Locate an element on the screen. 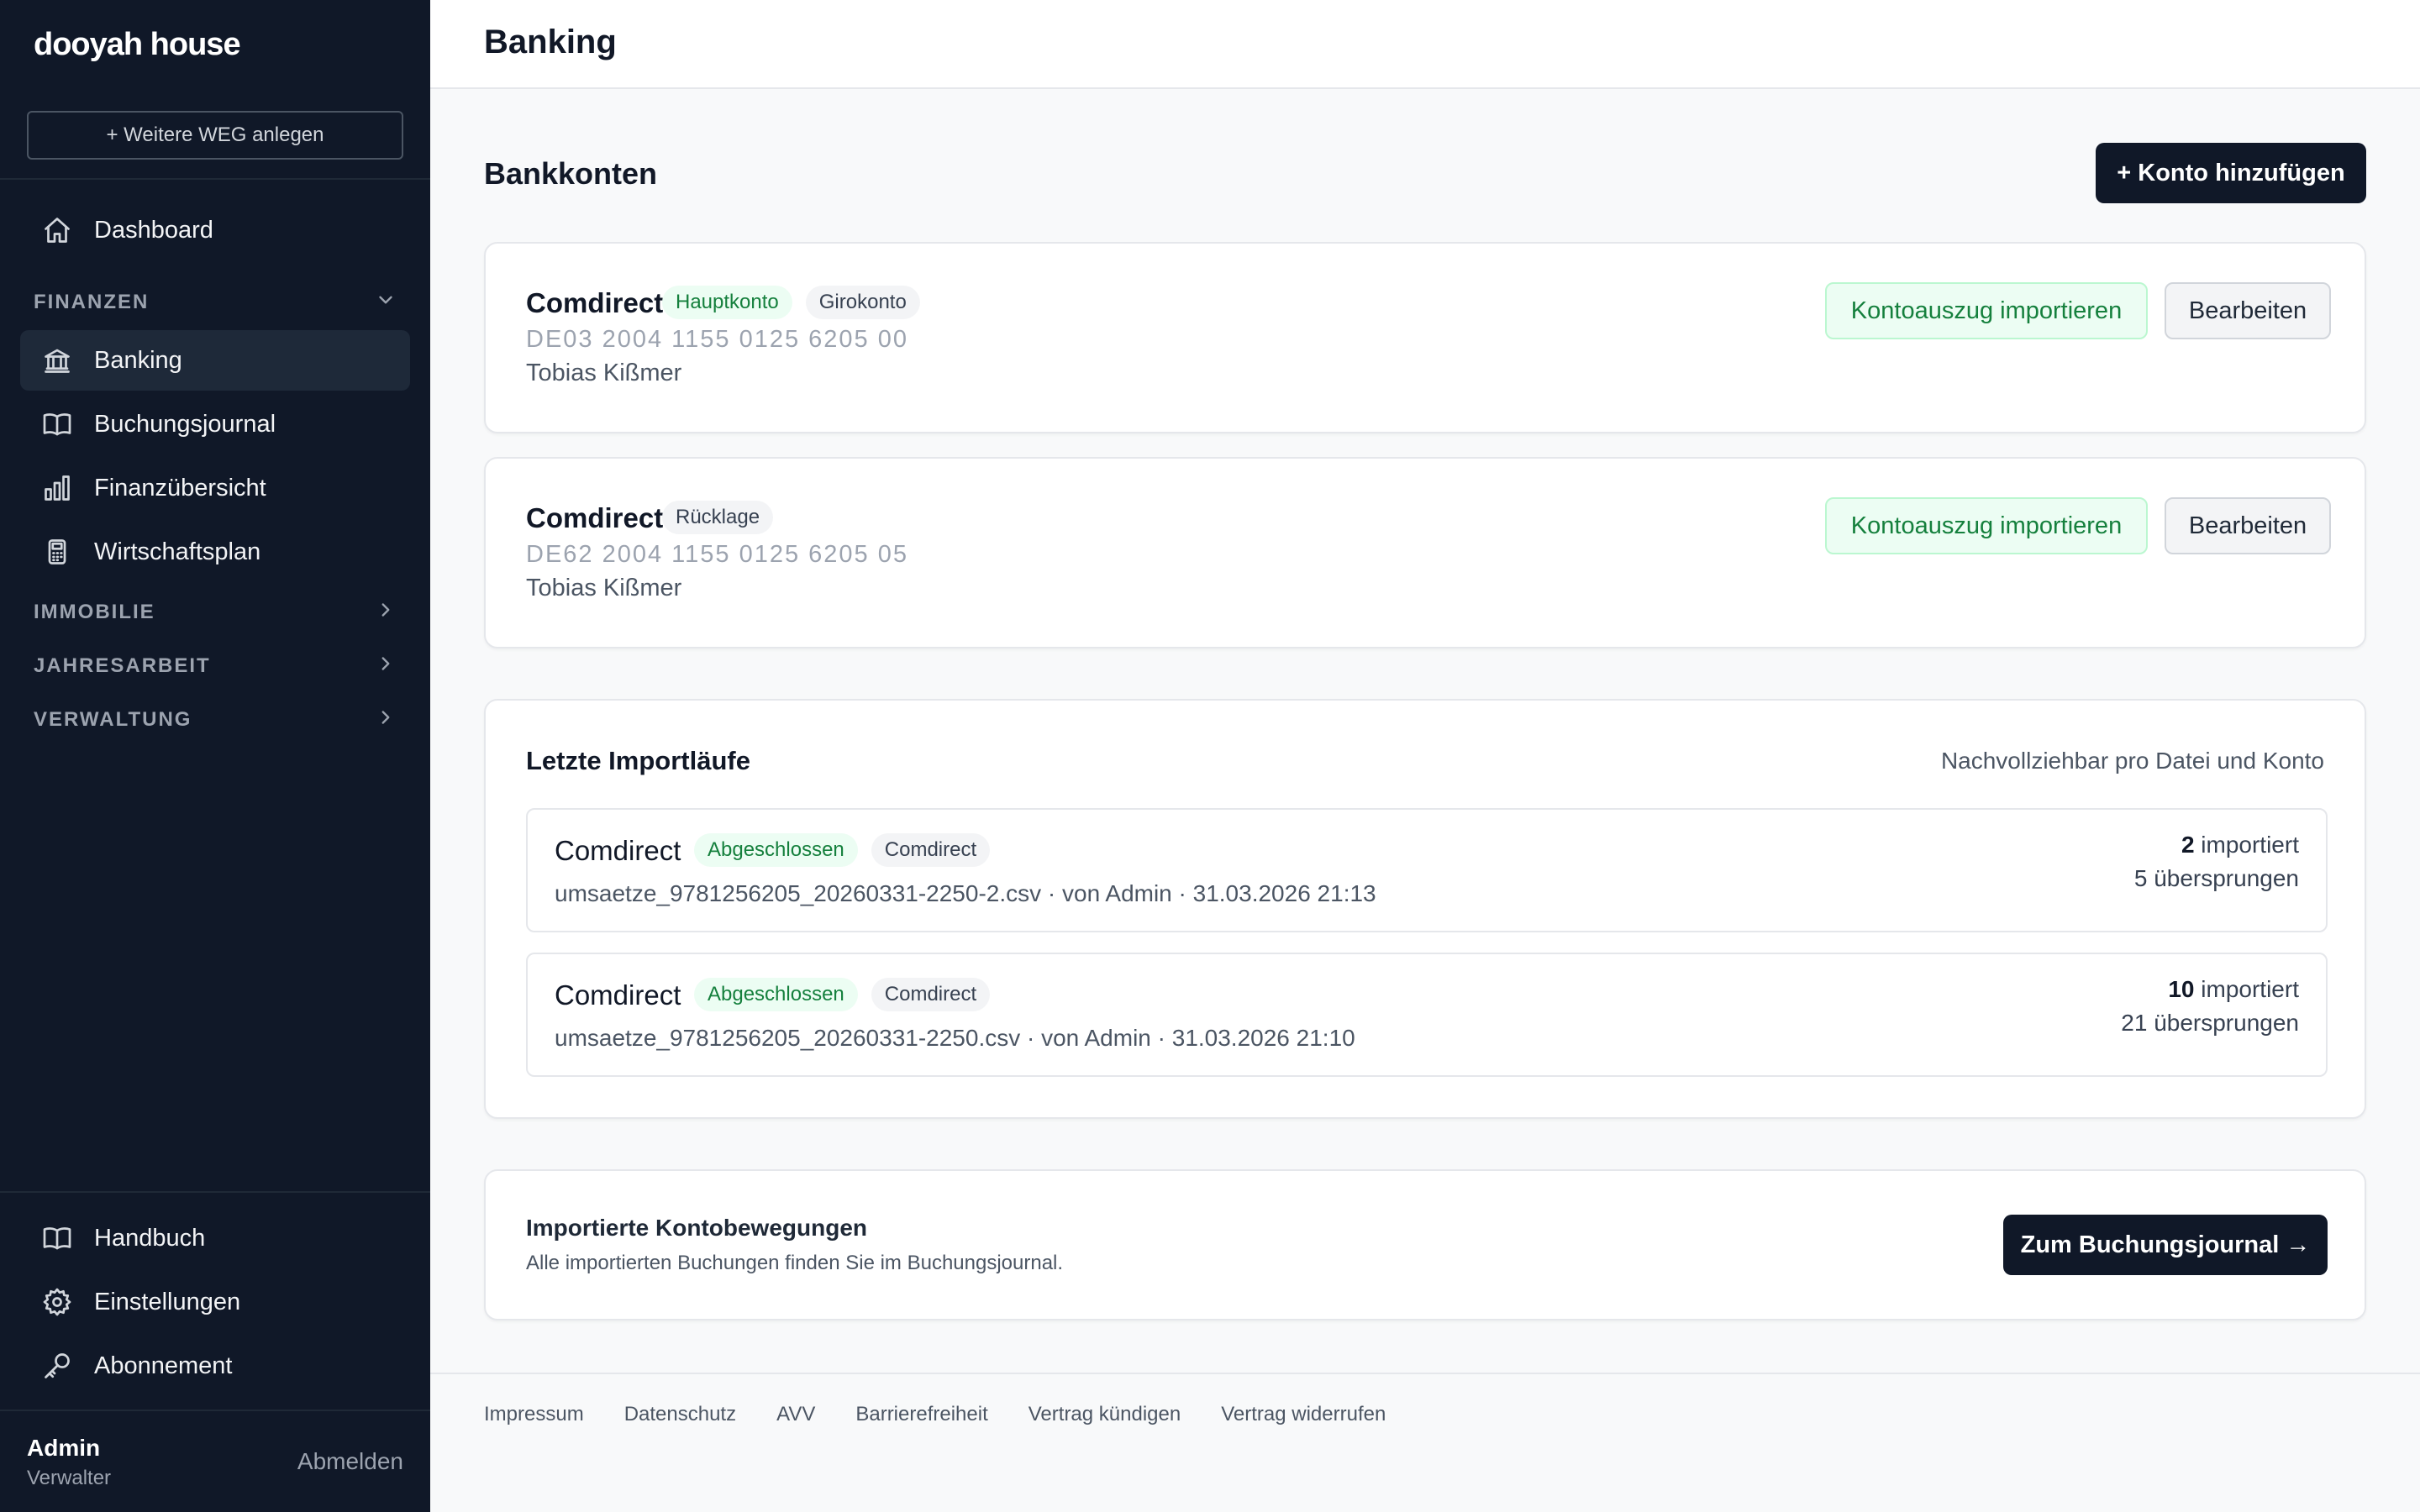 This screenshot has width=2420, height=1512. run-skipped: 5 übersprungen is located at coordinates (2216, 878).